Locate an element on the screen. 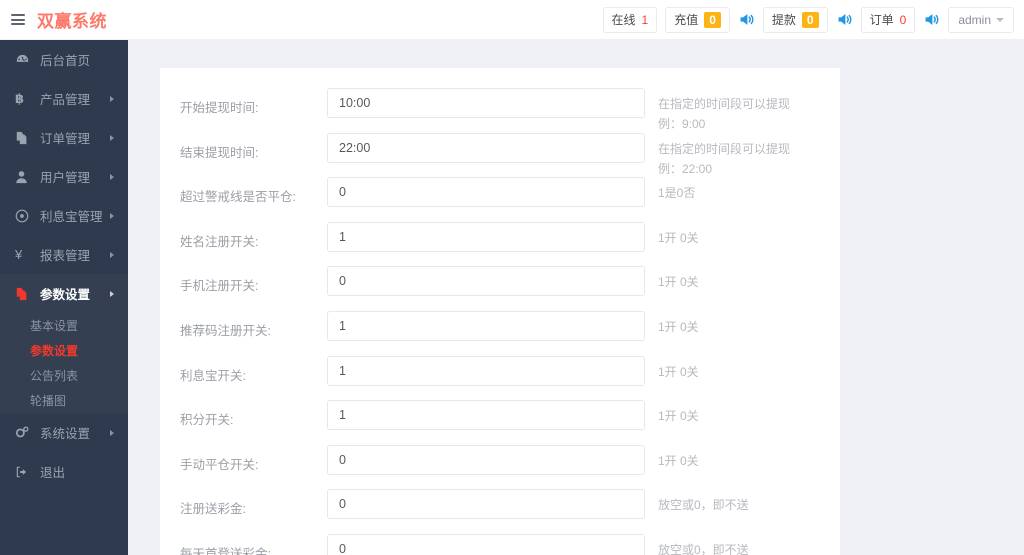  user-menu: admin is located at coordinates (981, 19).